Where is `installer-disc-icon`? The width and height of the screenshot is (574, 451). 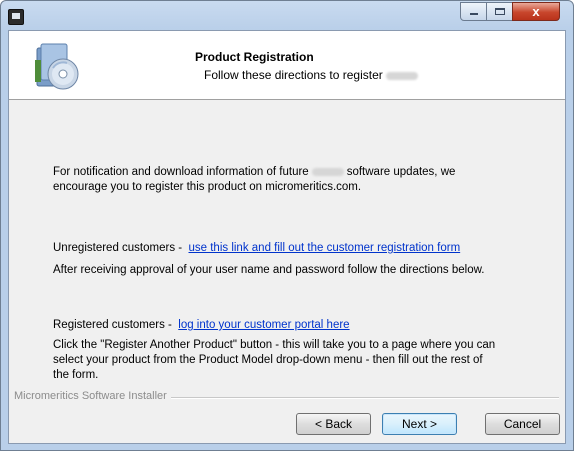
installer-disc-icon is located at coordinates (57, 66).